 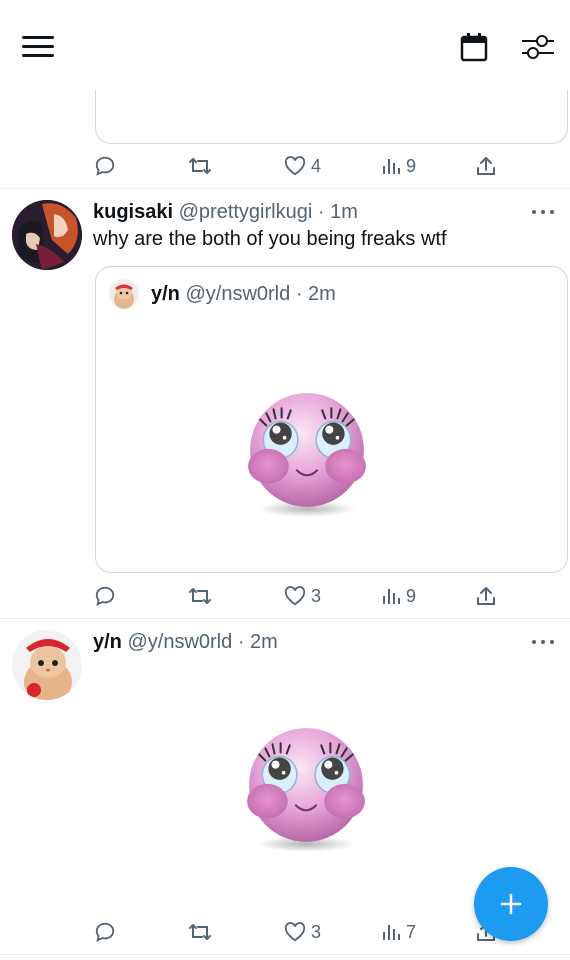 I want to click on post-header: y/n @y/nsw0rld · 2m, so click(x=185, y=642).